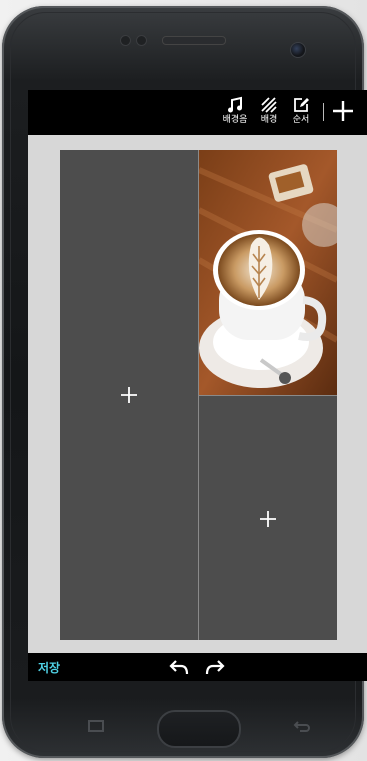 This screenshot has height=761, width=367. I want to click on light-sensor, so click(141, 40).